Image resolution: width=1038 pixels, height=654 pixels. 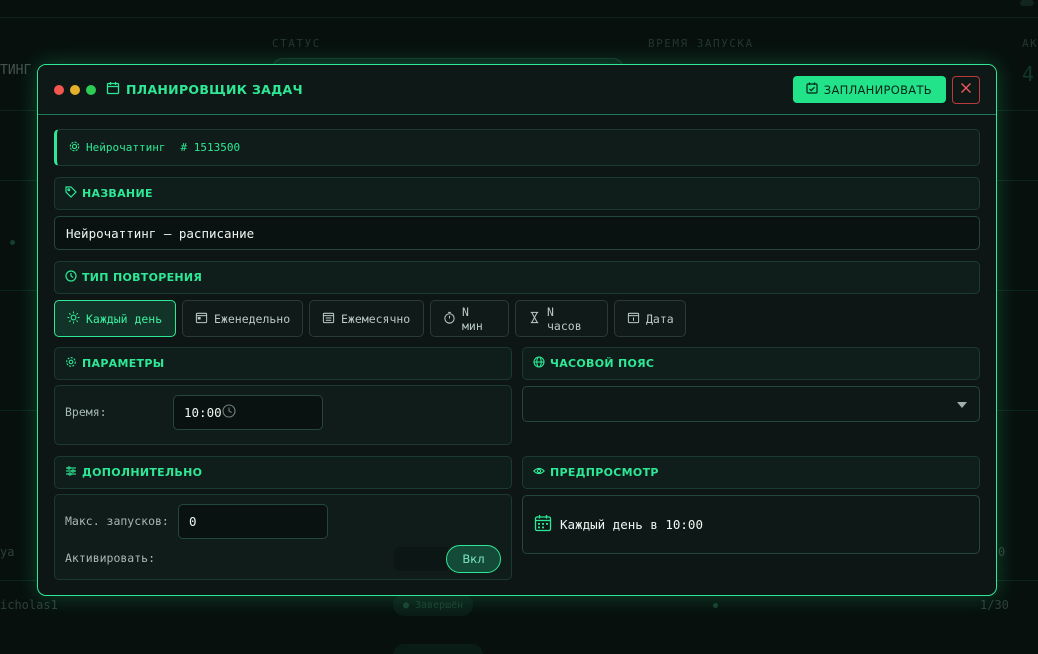 What do you see at coordinates (283, 472) in the screenshot?
I see `extra-section-header: ДОПОЛНИТЕЛЬНО` at bounding box center [283, 472].